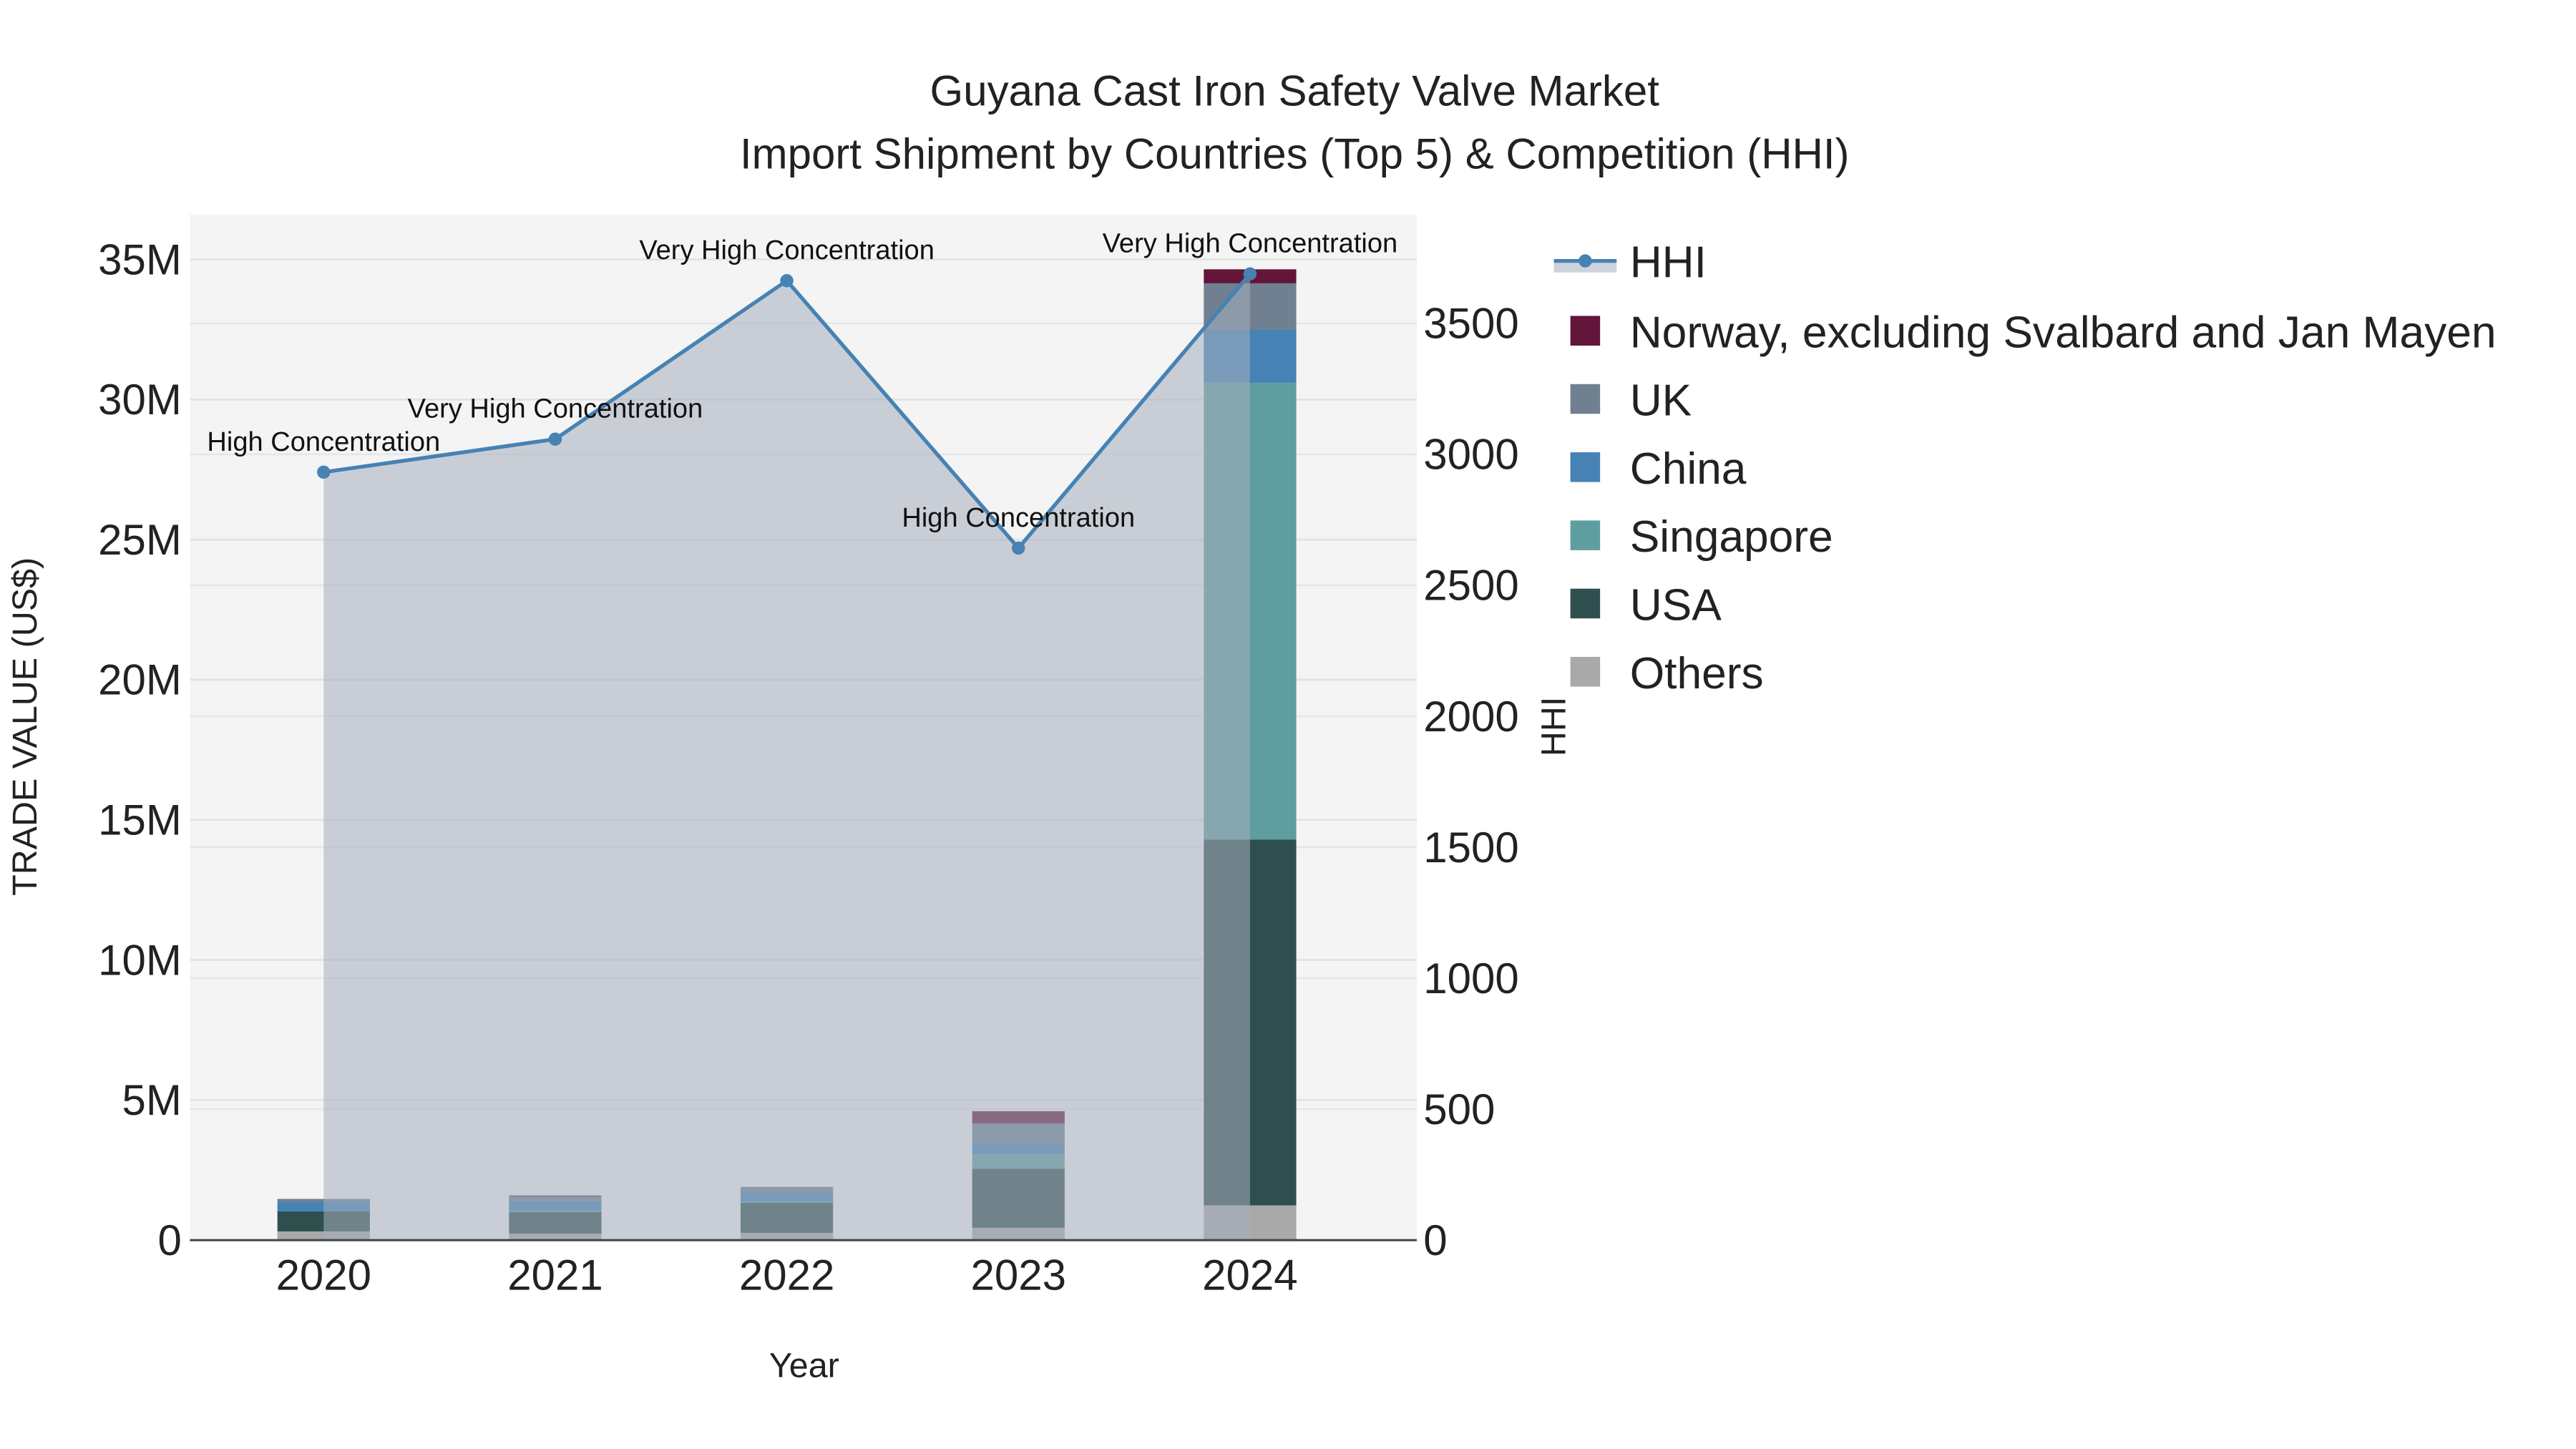  I want to click on y-tick-label: 0, so click(169, 1240).